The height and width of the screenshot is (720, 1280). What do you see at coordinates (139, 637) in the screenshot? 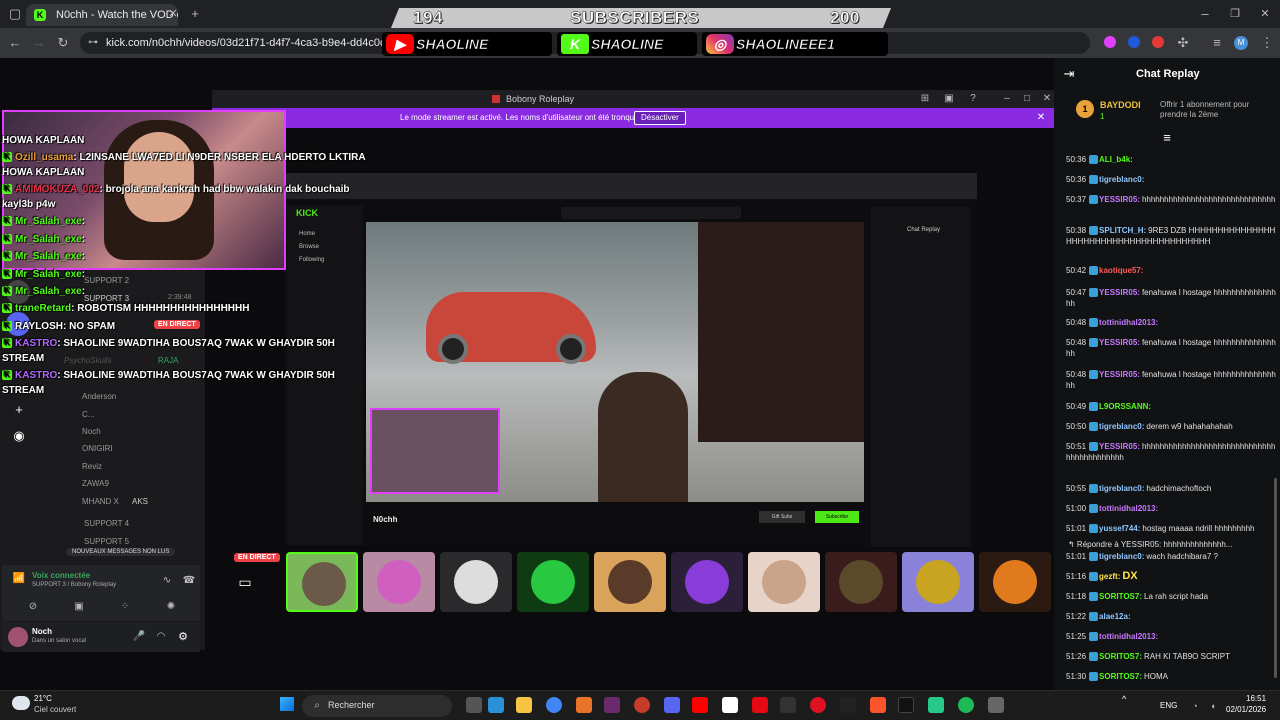
I see `microphone-icon: 🎤` at bounding box center [139, 637].